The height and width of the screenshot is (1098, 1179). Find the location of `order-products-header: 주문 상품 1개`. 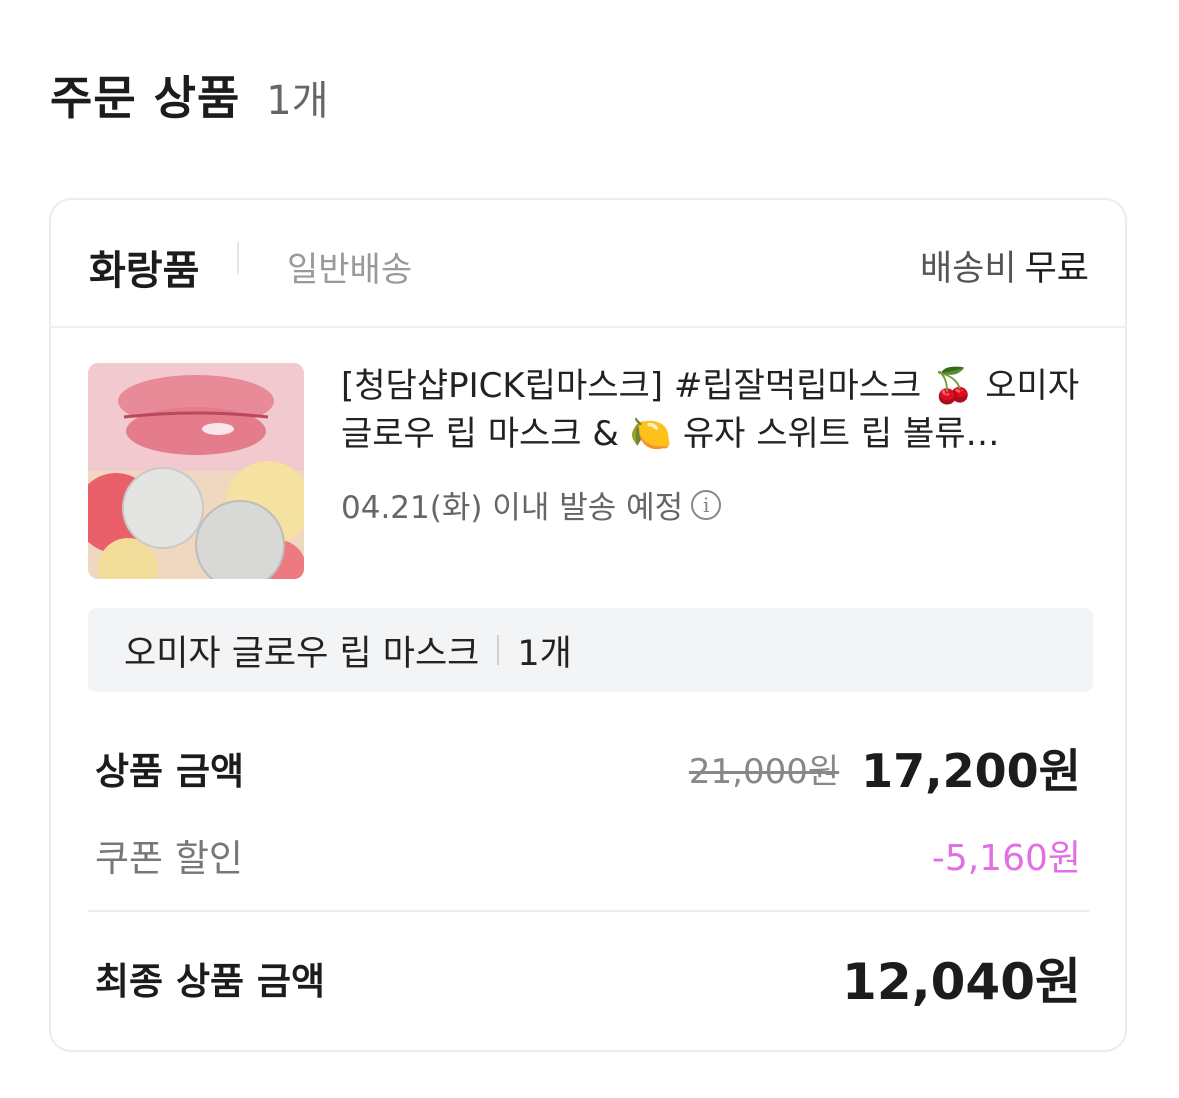

order-products-header: 주문 상품 1개 is located at coordinates (189, 95).